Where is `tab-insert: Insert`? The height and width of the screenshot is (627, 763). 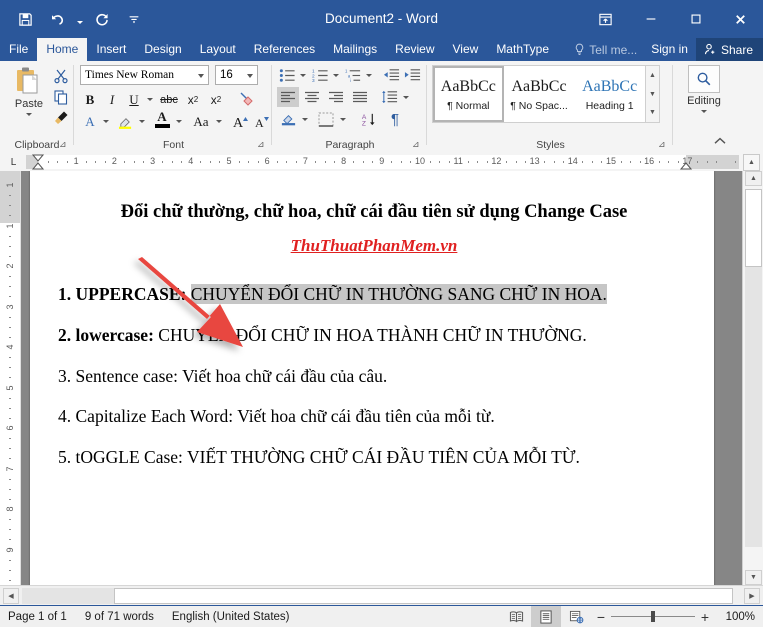 tab-insert: Insert is located at coordinates (111, 49).